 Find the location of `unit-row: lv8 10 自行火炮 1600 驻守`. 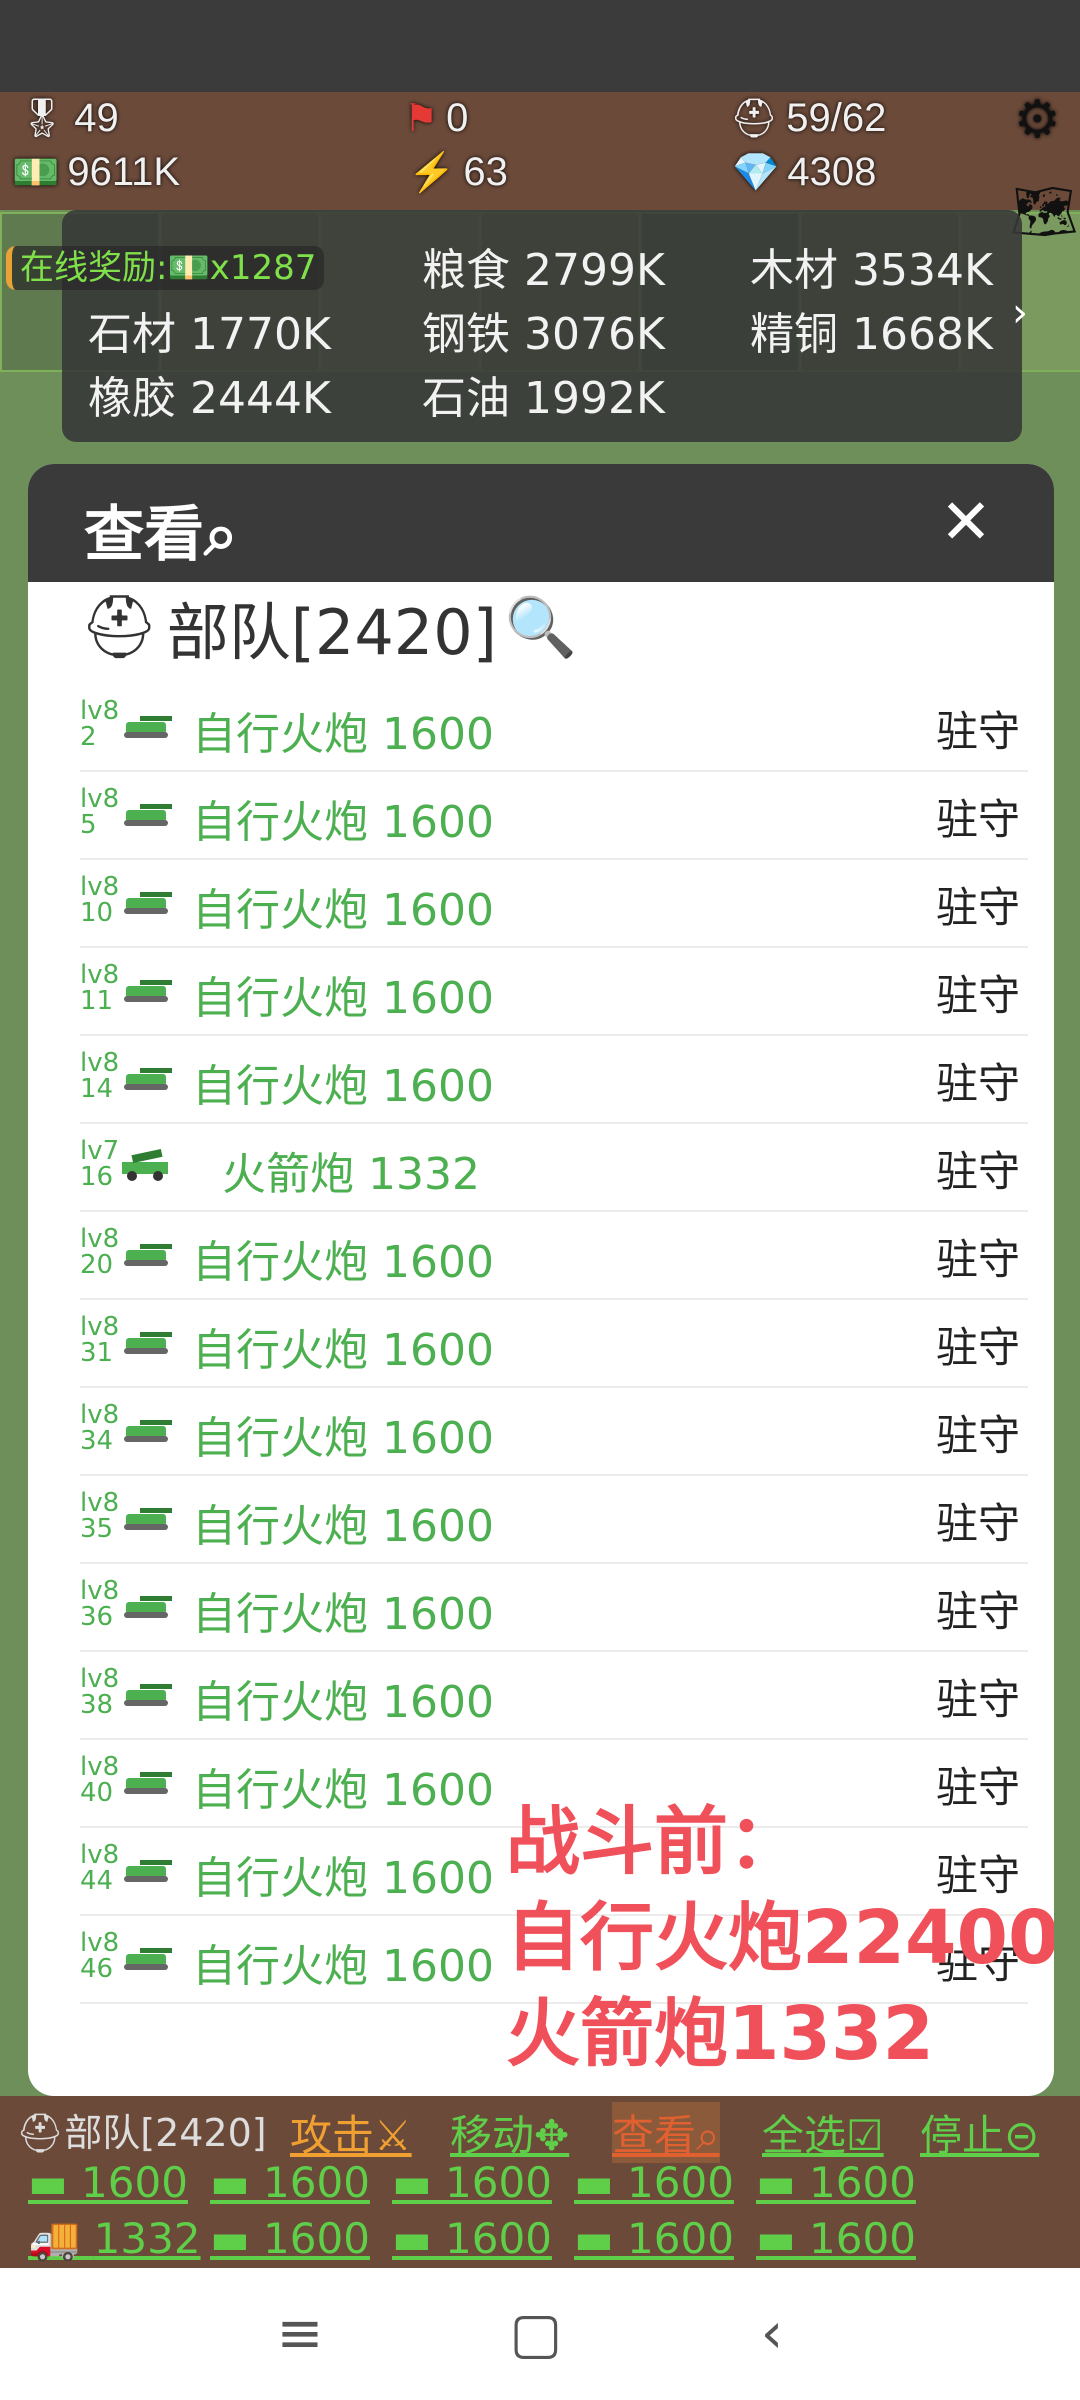

unit-row: lv8 10 自行火炮 1600 驻守 is located at coordinates (554, 904).